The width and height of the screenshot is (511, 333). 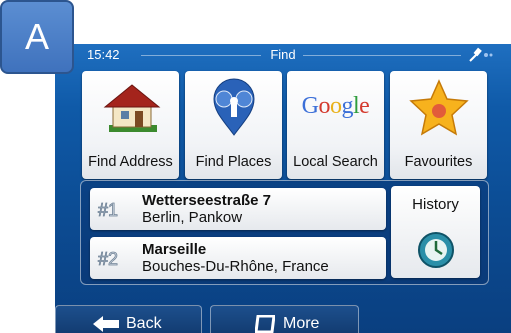 What do you see at coordinates (438, 107) in the screenshot?
I see `star-icon` at bounding box center [438, 107].